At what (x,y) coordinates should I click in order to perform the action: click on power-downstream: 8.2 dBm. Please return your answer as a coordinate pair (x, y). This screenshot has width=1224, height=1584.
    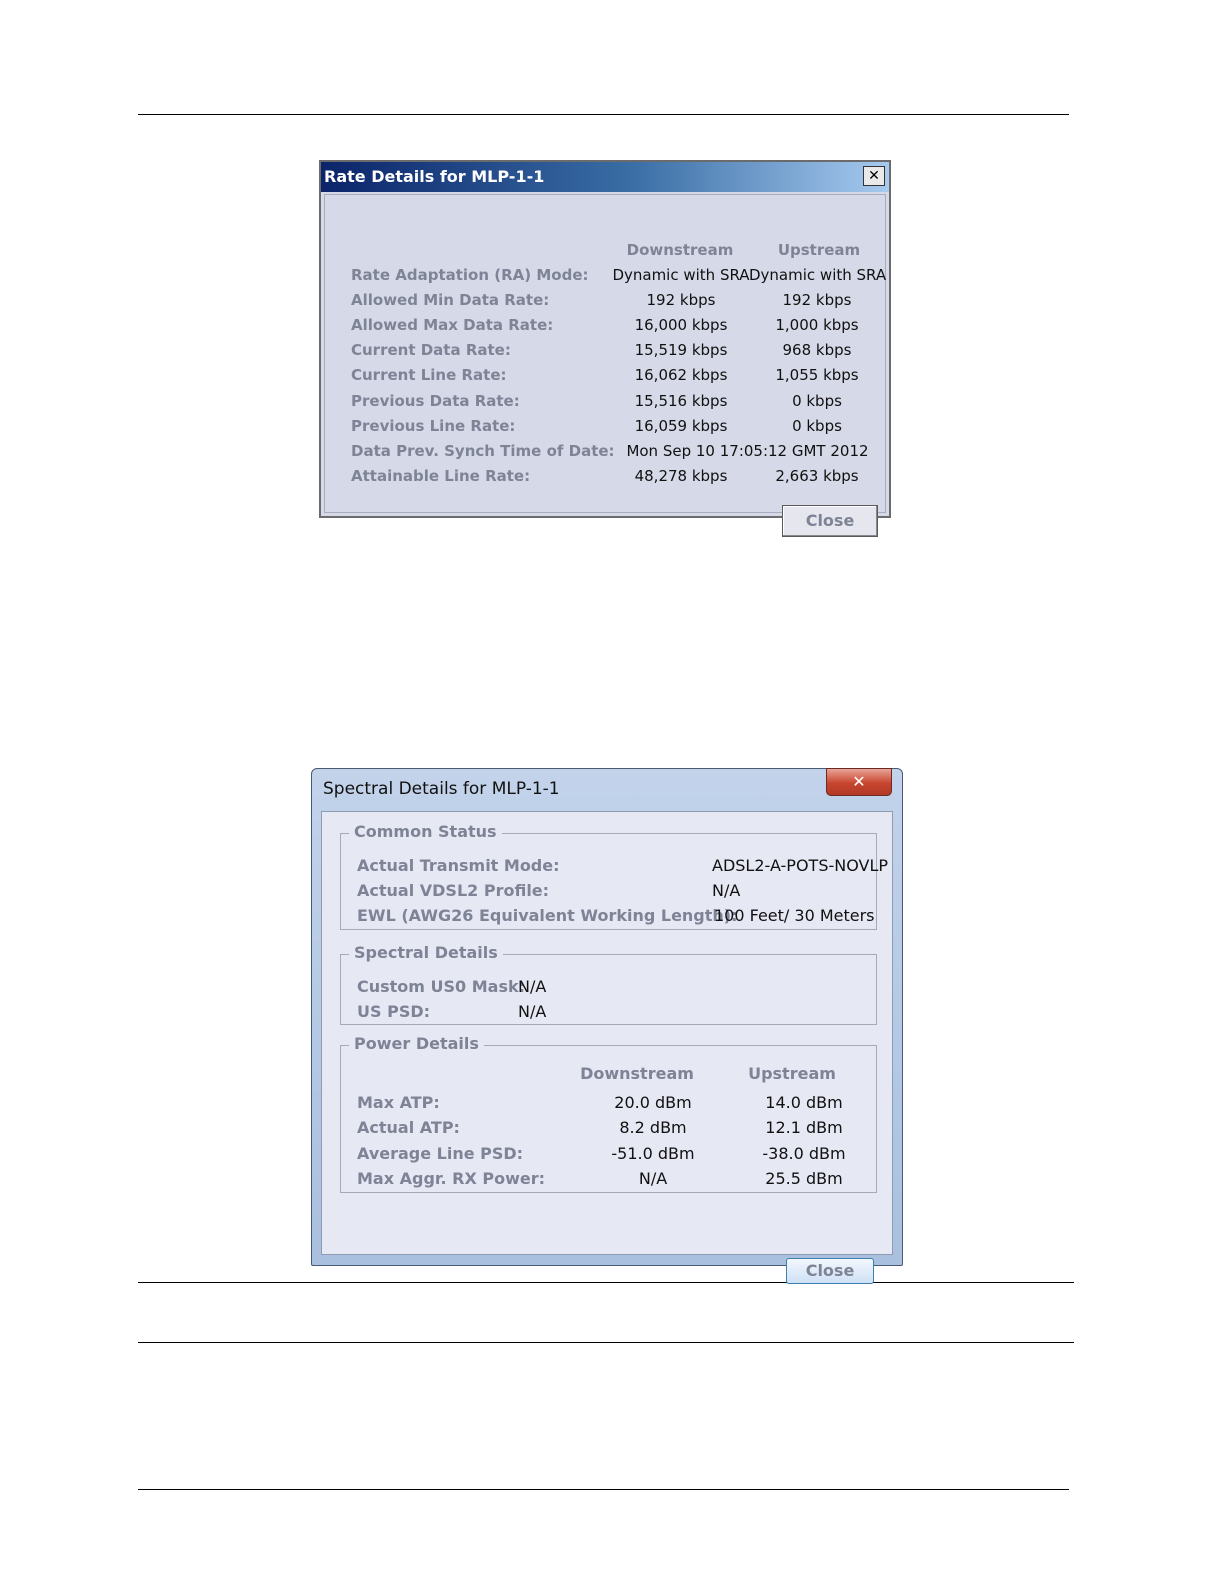
    Looking at the image, I should click on (653, 1127).